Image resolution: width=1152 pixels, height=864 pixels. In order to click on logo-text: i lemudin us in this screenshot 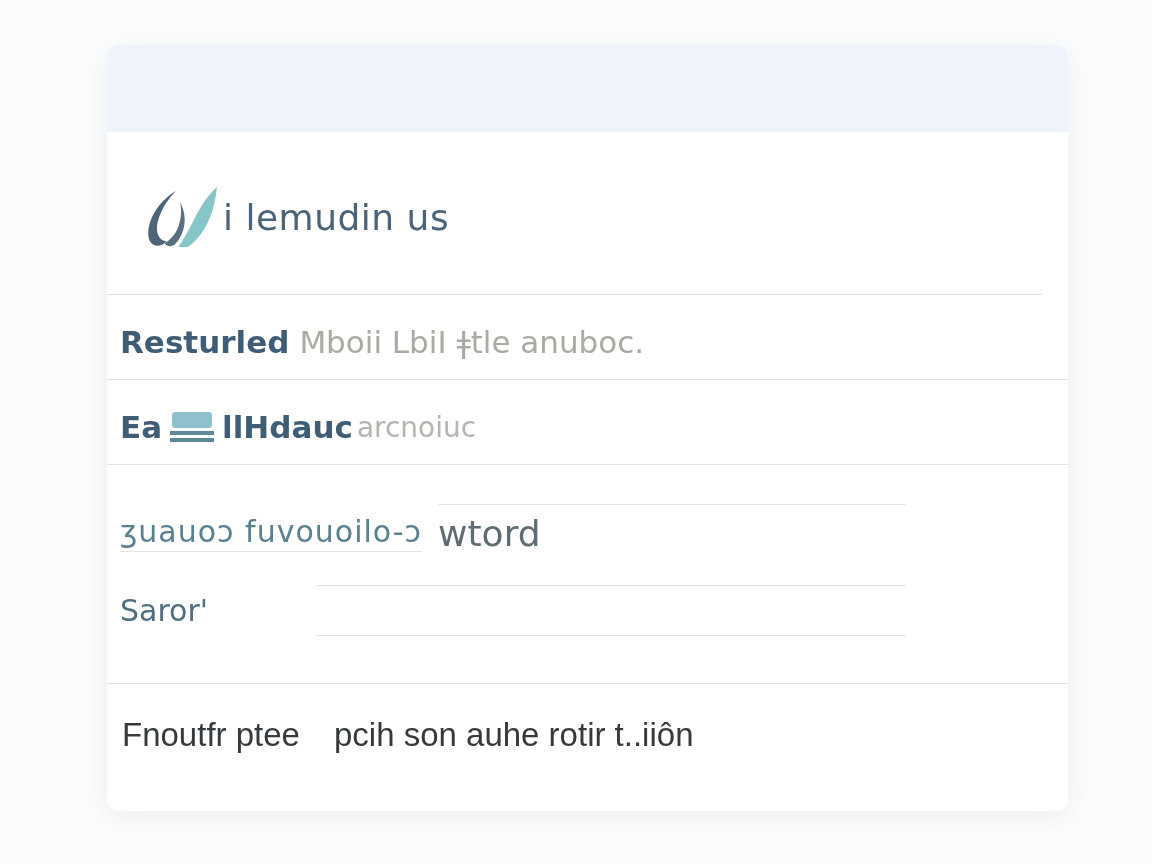, I will do `click(336, 217)`.